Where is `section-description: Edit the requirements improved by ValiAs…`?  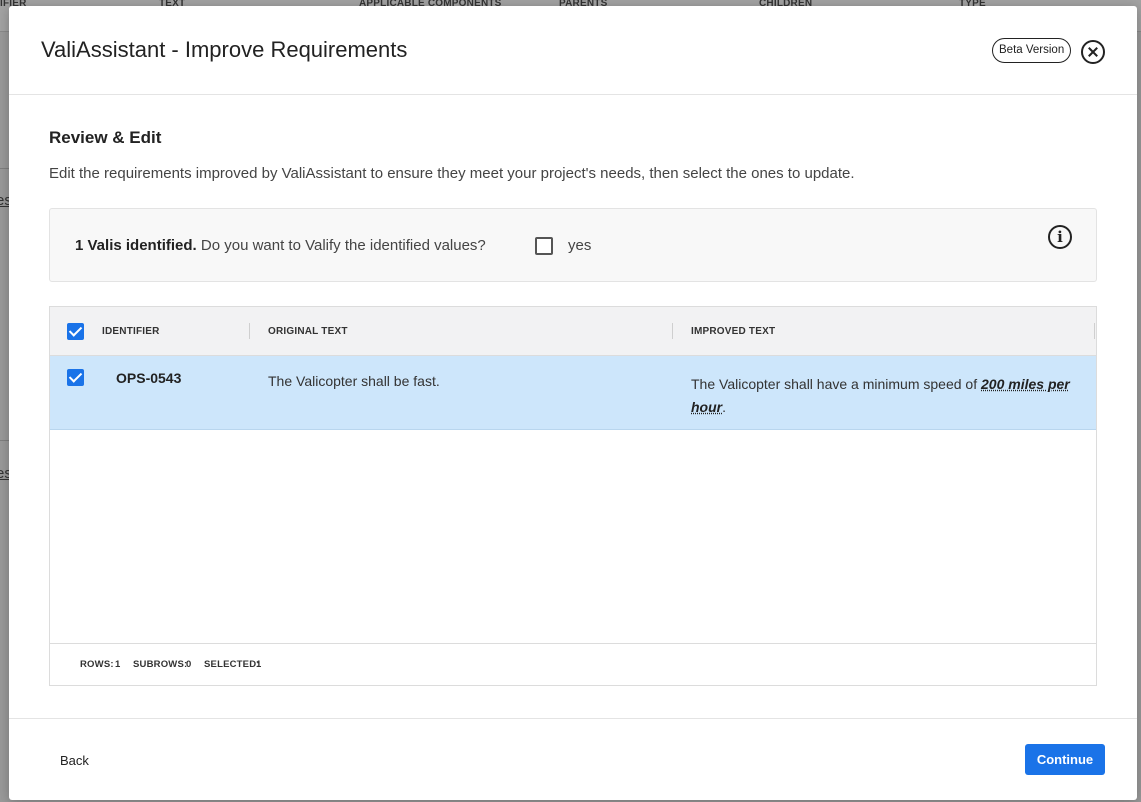
section-description: Edit the requirements improved by ValiAs… is located at coordinates (452, 173).